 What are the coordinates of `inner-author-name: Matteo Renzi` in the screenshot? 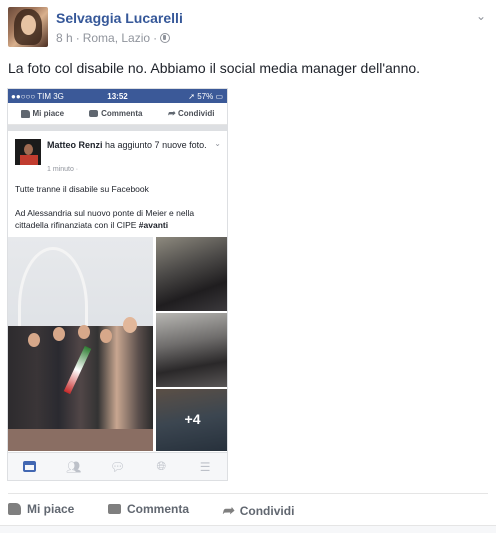 It's located at (75, 145).